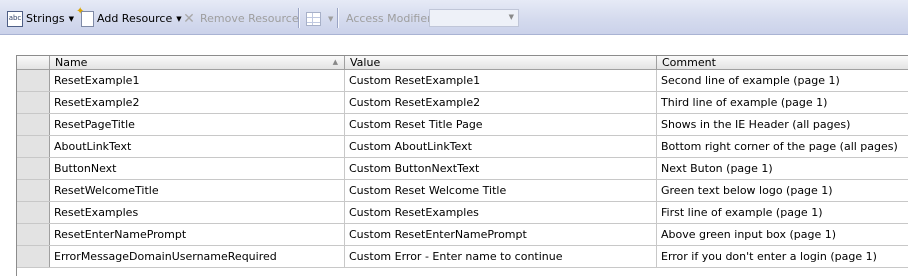  I want to click on column-header-comment: Comment, so click(782, 62).